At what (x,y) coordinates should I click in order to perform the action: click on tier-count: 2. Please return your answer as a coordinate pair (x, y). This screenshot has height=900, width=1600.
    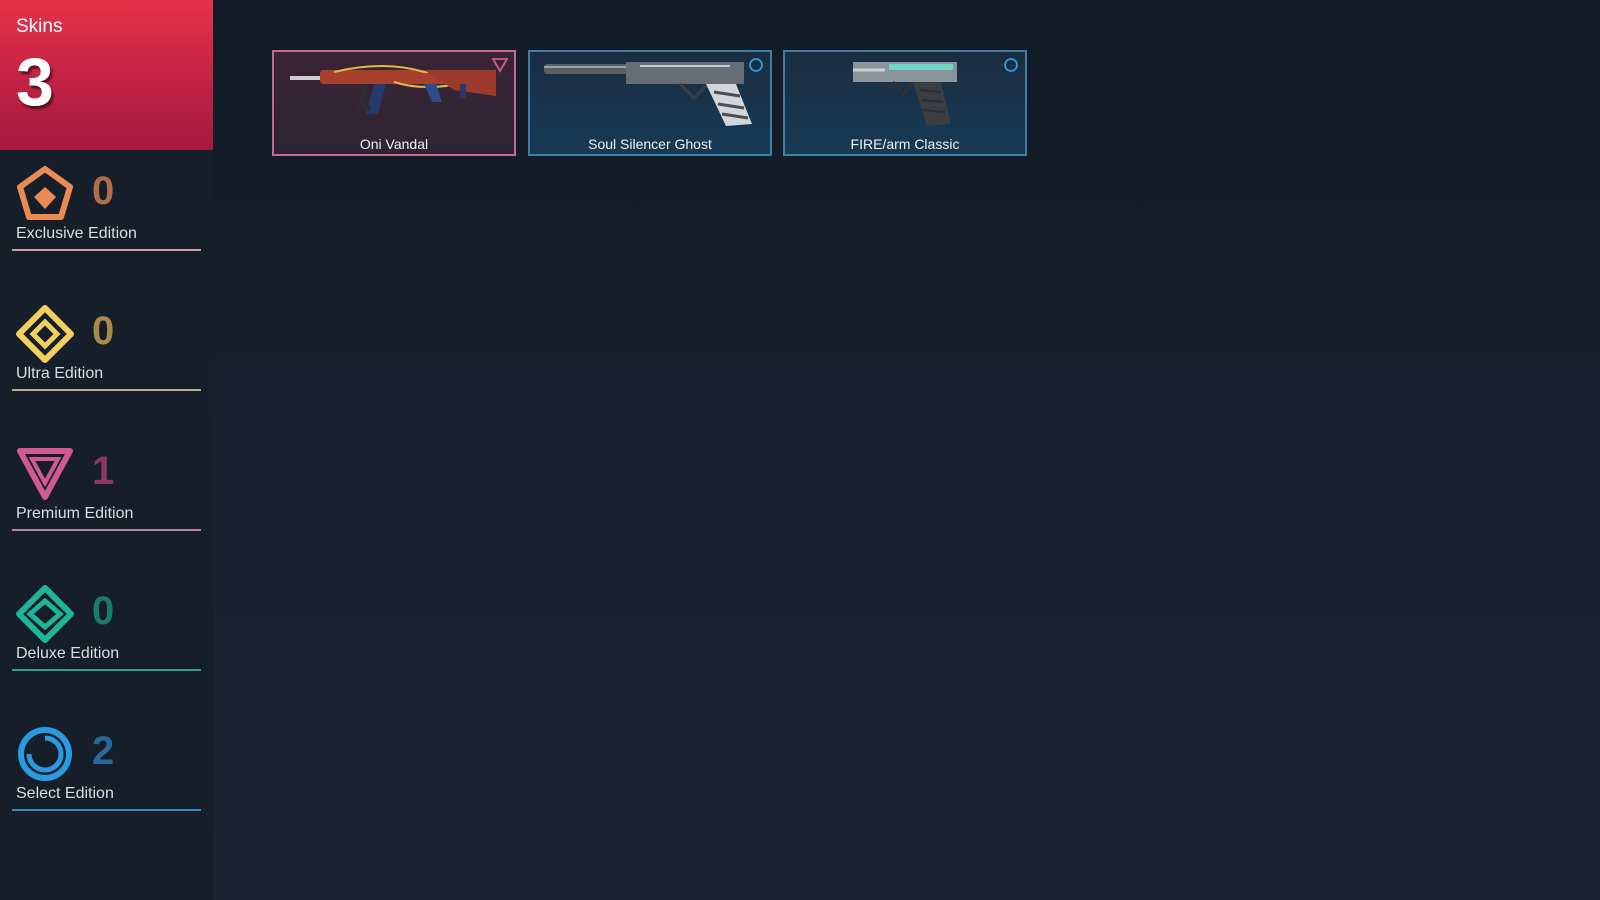
    Looking at the image, I should click on (103, 751).